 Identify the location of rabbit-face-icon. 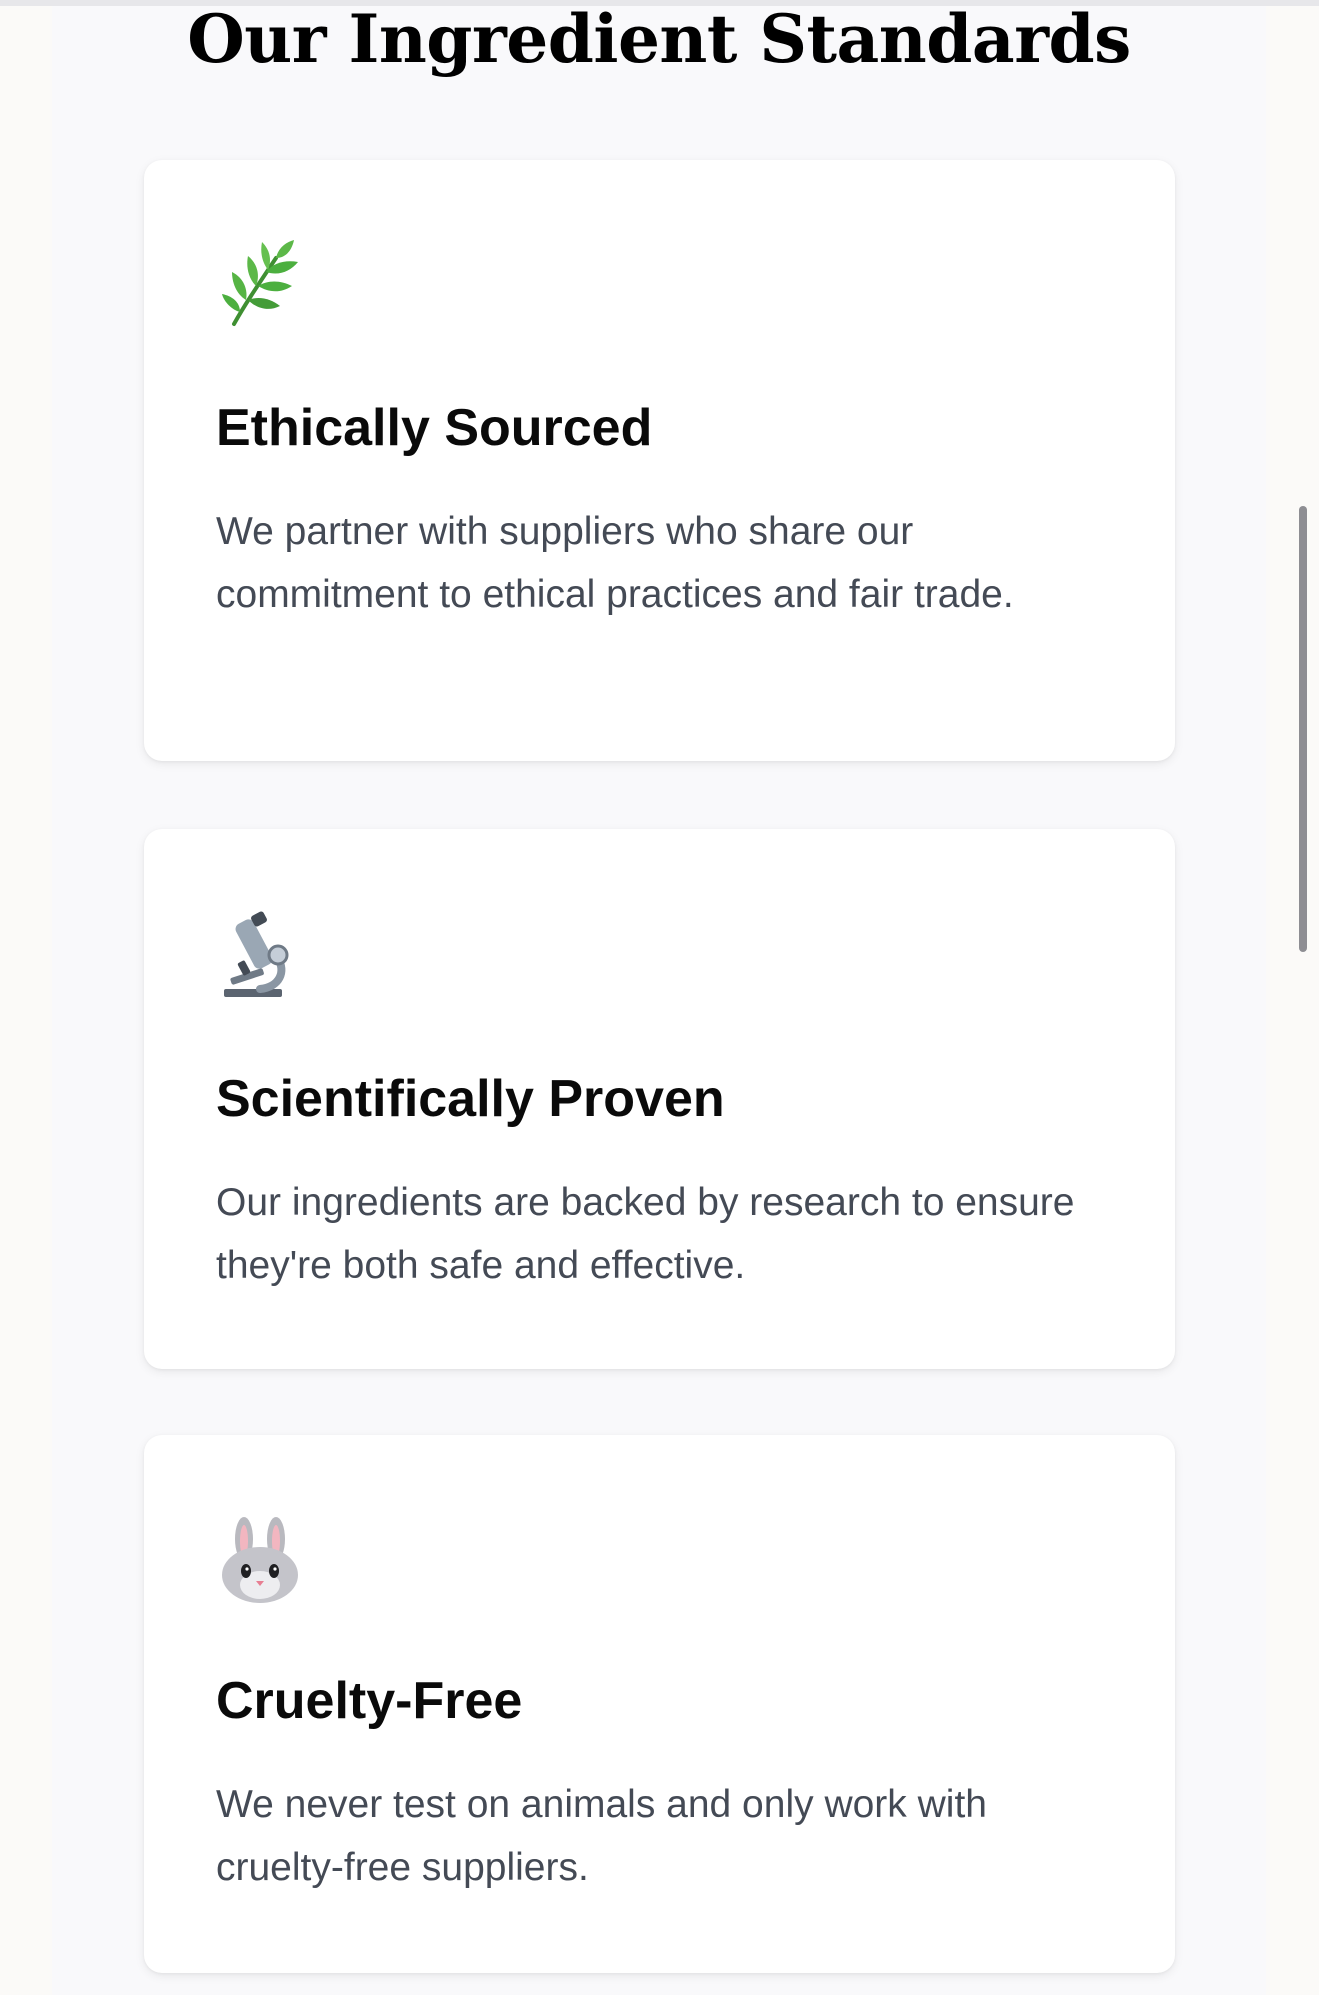
(260, 1561).